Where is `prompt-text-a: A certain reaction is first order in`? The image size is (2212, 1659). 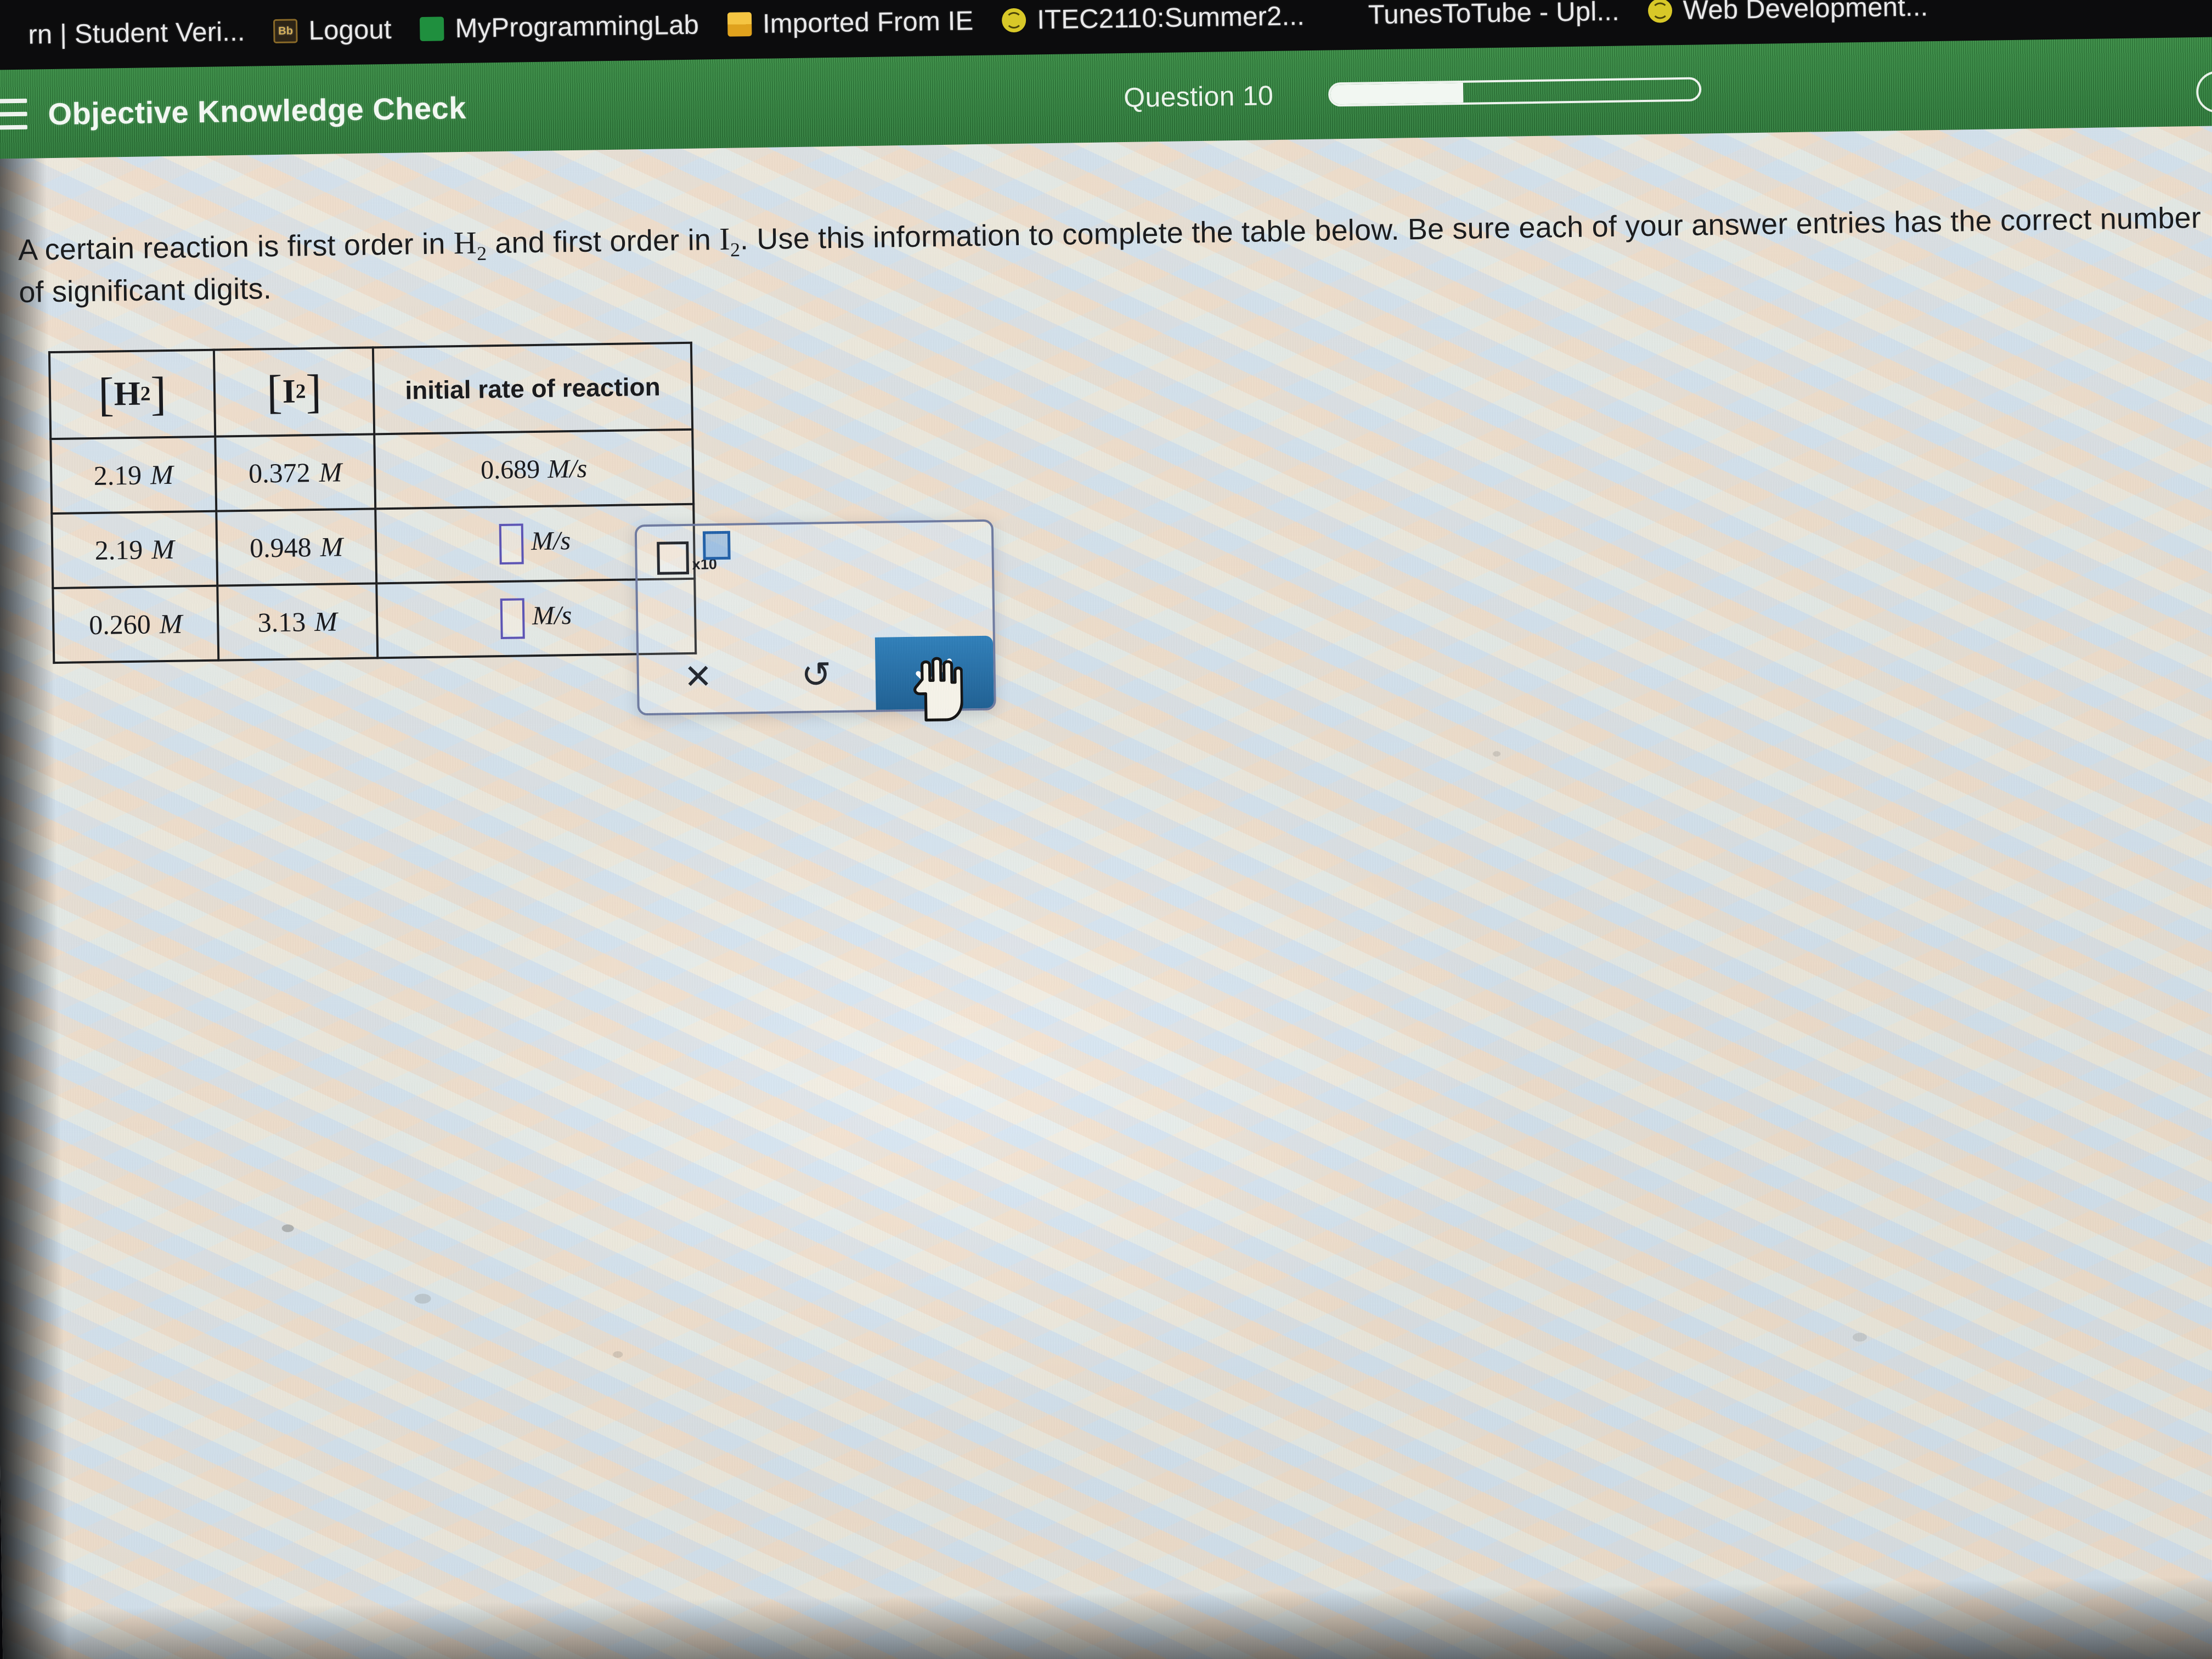
prompt-text-a: A certain reaction is first order in is located at coordinates (236, 247).